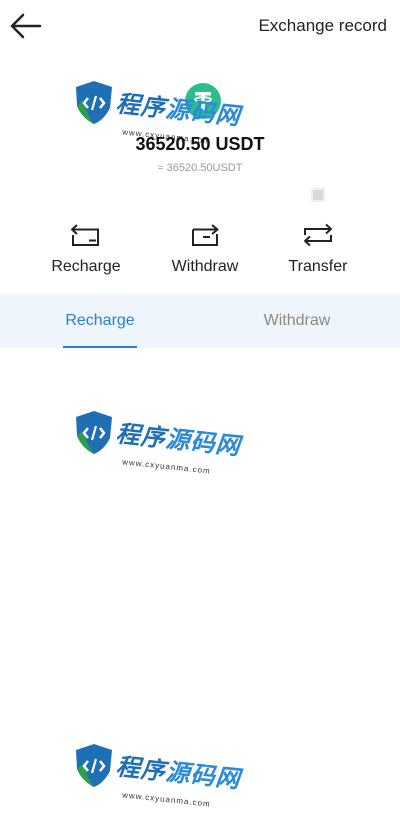  What do you see at coordinates (318, 235) in the screenshot?
I see `transfer-icon` at bounding box center [318, 235].